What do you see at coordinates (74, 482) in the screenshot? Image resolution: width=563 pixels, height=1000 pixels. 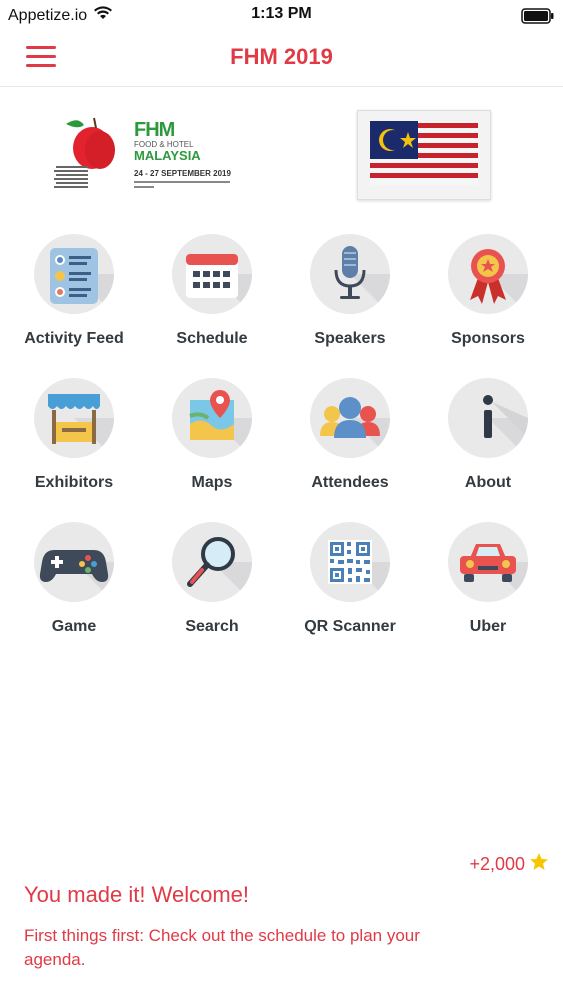 I see `menu-item-label: Exhibitors` at bounding box center [74, 482].